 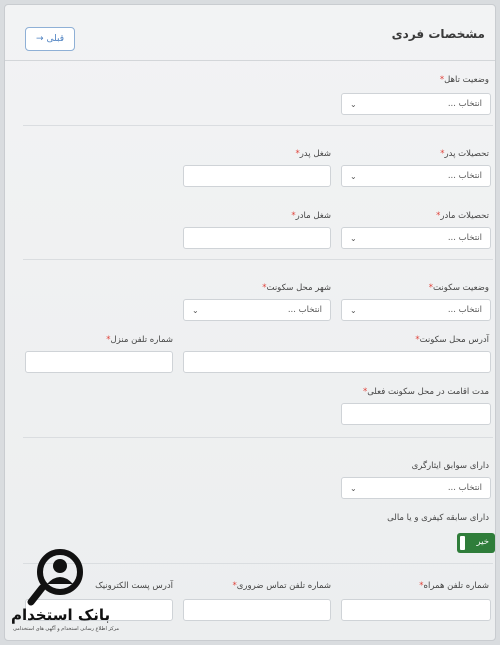 What do you see at coordinates (416, 238) in the screenshot?
I see `mother-education-select: انتخاب ... ⌄` at bounding box center [416, 238].